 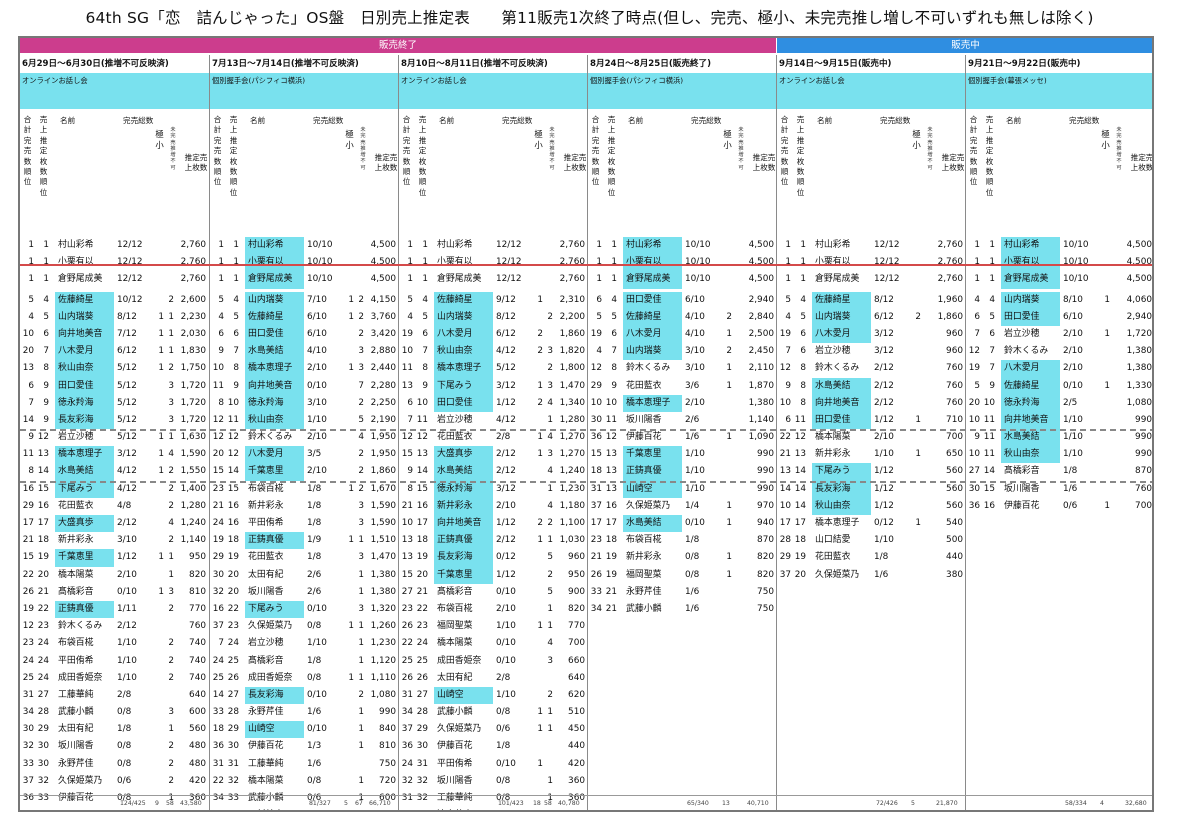 I want to click on member-name: 佐藤綺星, so click(x=841, y=300).